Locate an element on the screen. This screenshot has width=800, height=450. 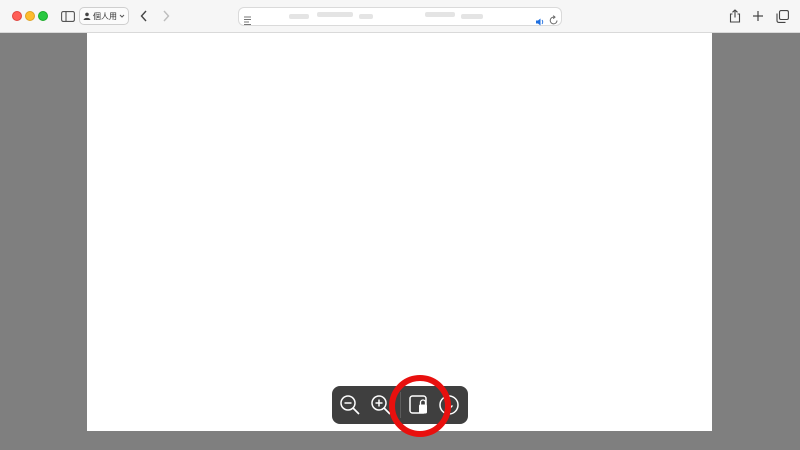
profile-button: 個人用 is located at coordinates (104, 16).